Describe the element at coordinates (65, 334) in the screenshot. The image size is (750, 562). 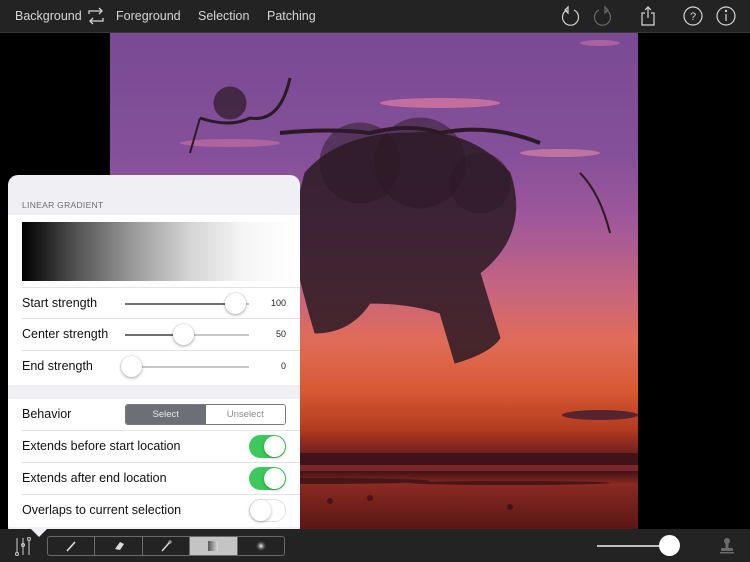
I see `center-strength-label: Center strength` at that location.